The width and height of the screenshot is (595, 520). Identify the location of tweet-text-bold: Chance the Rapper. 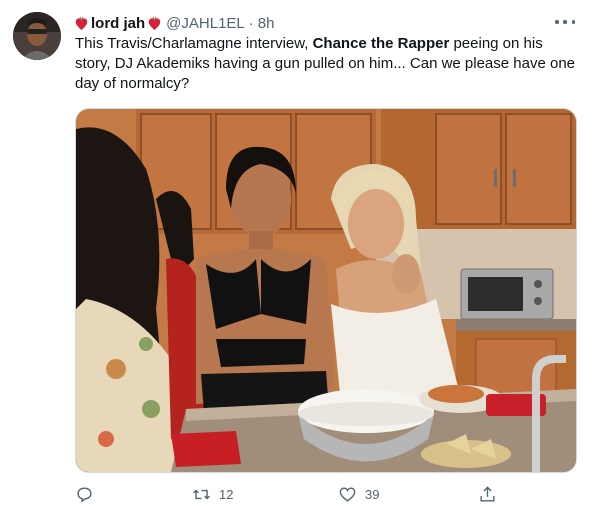
(381, 43).